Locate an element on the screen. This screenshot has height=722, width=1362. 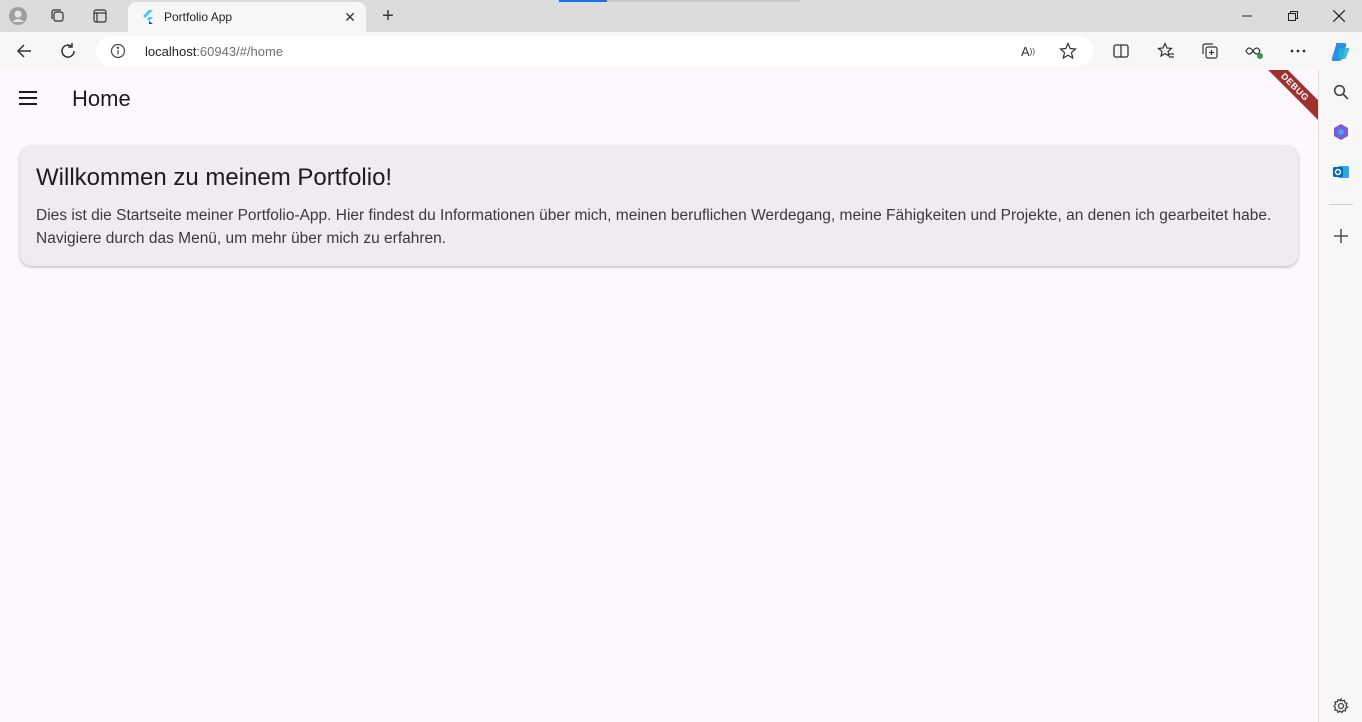
info-icon is located at coordinates (118, 51).